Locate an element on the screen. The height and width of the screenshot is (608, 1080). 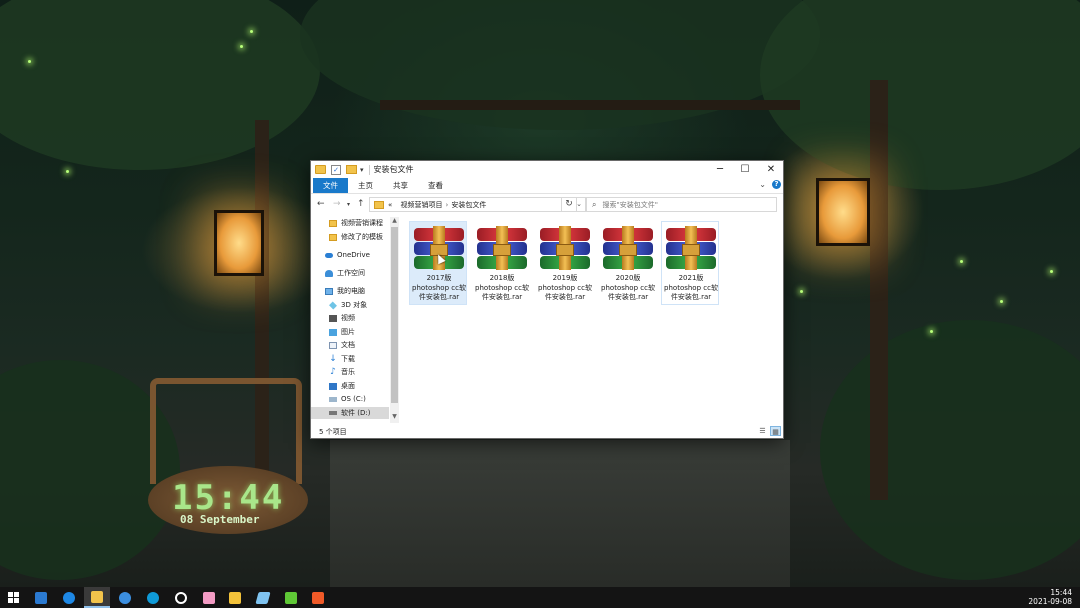
address-row: ← → ▾ ↑ « 视频营销项目 › 安装包文件 ⌄ ↻ ⌕ 搜索"安装包文件" is located at coordinates (547, 205).